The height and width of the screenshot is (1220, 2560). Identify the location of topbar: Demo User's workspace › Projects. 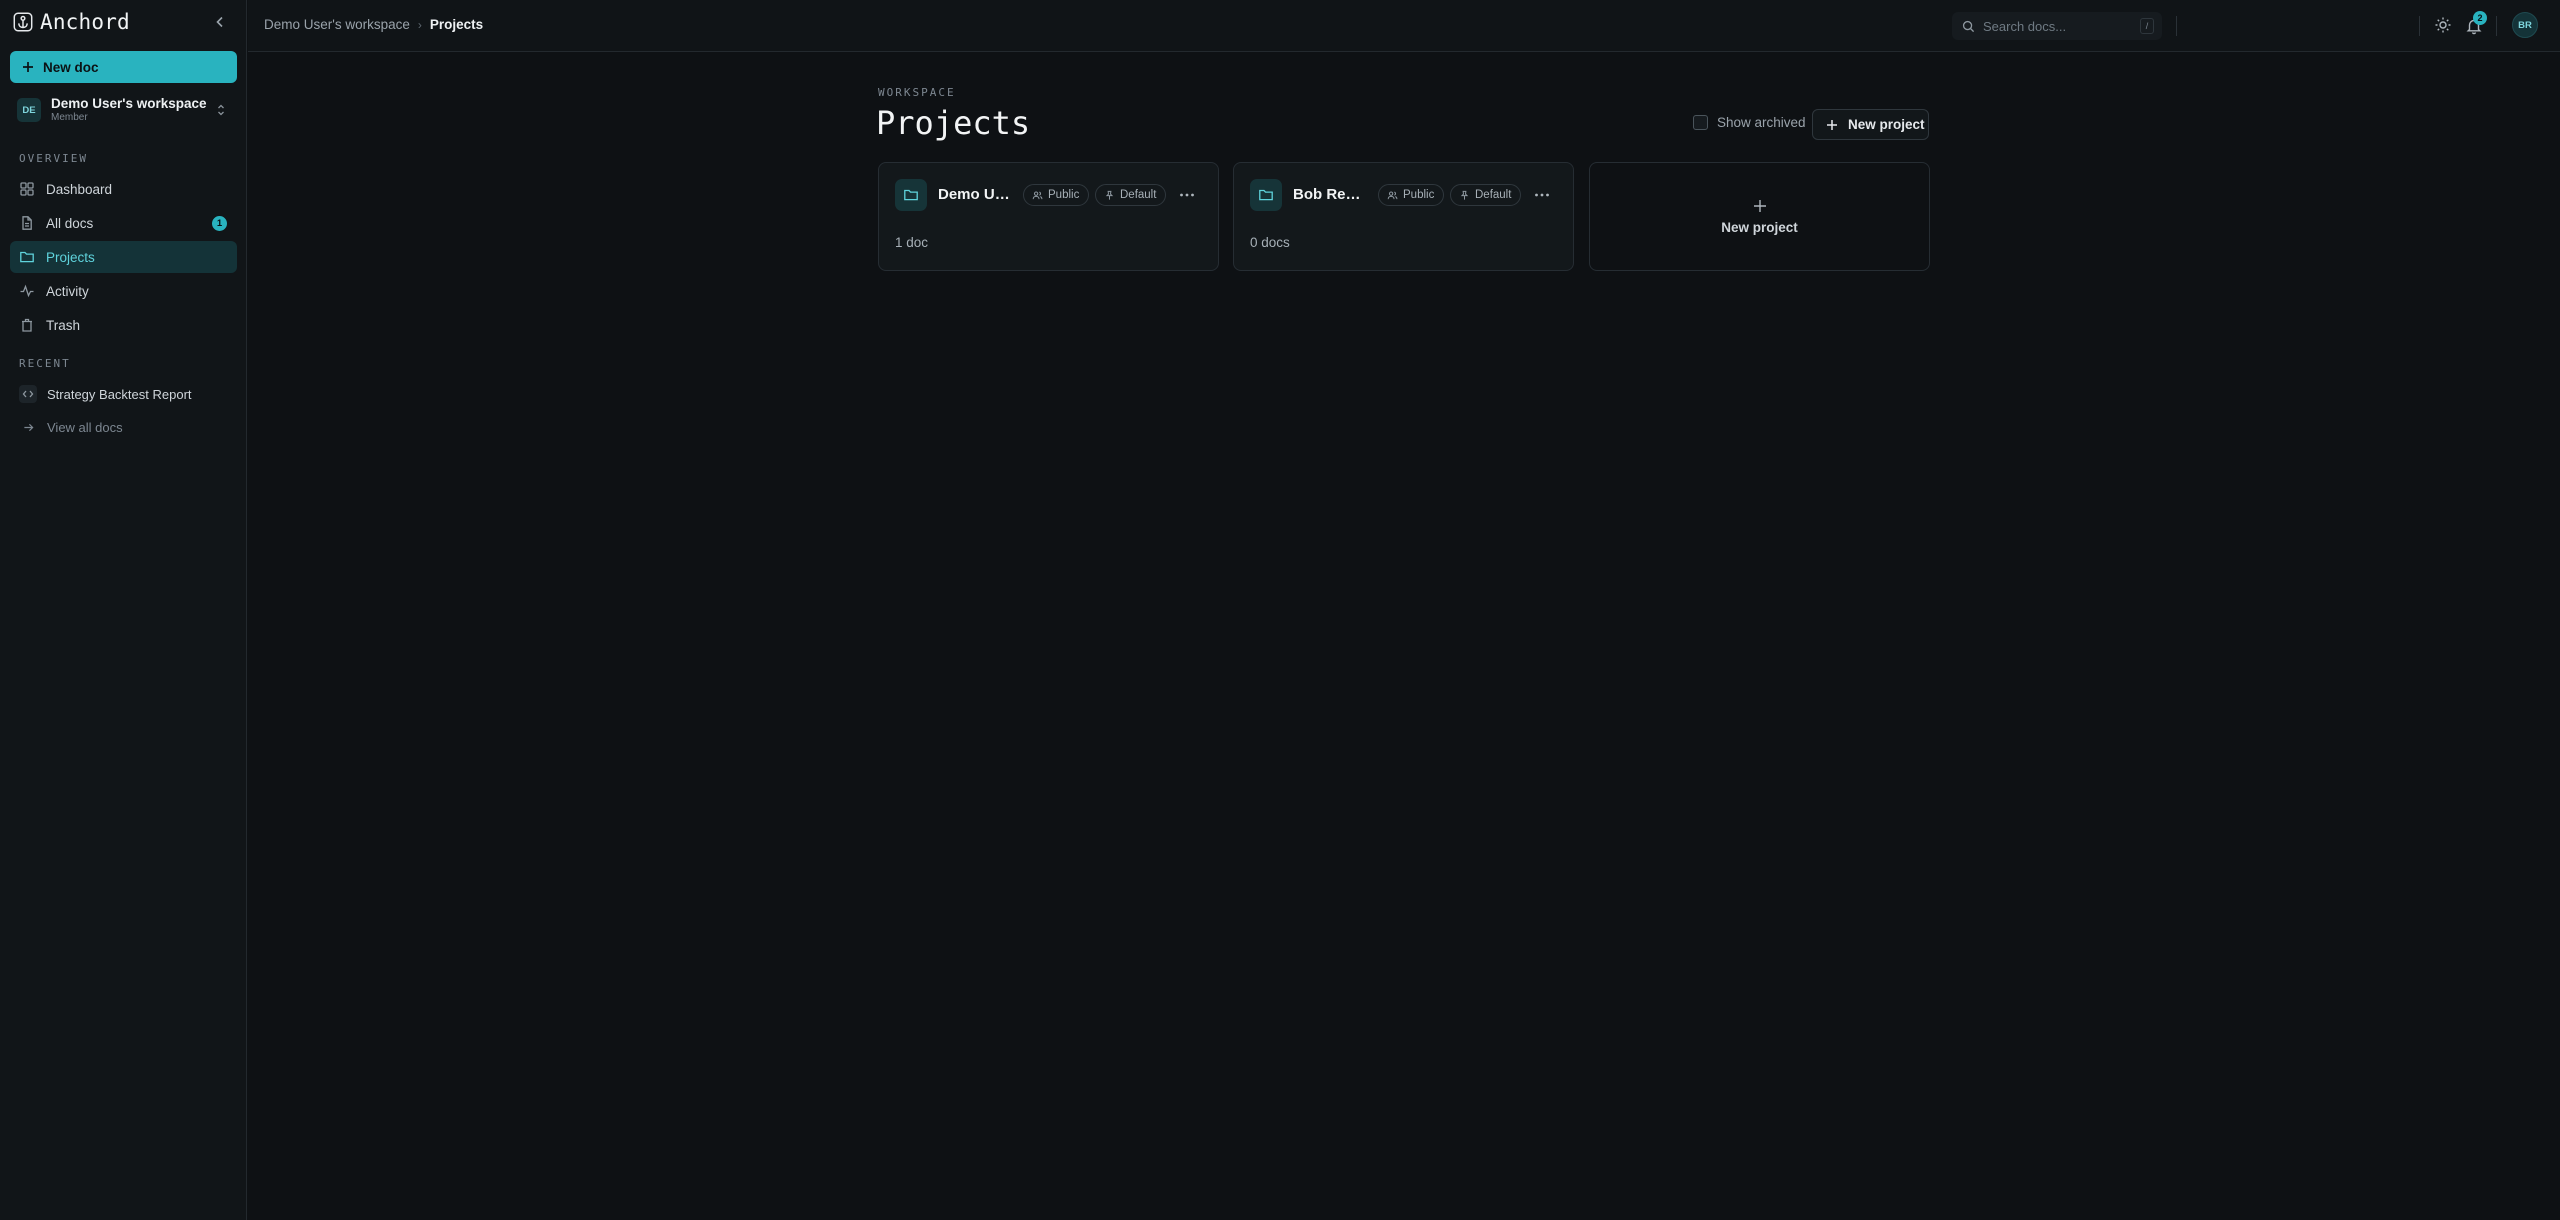
(1404, 26).